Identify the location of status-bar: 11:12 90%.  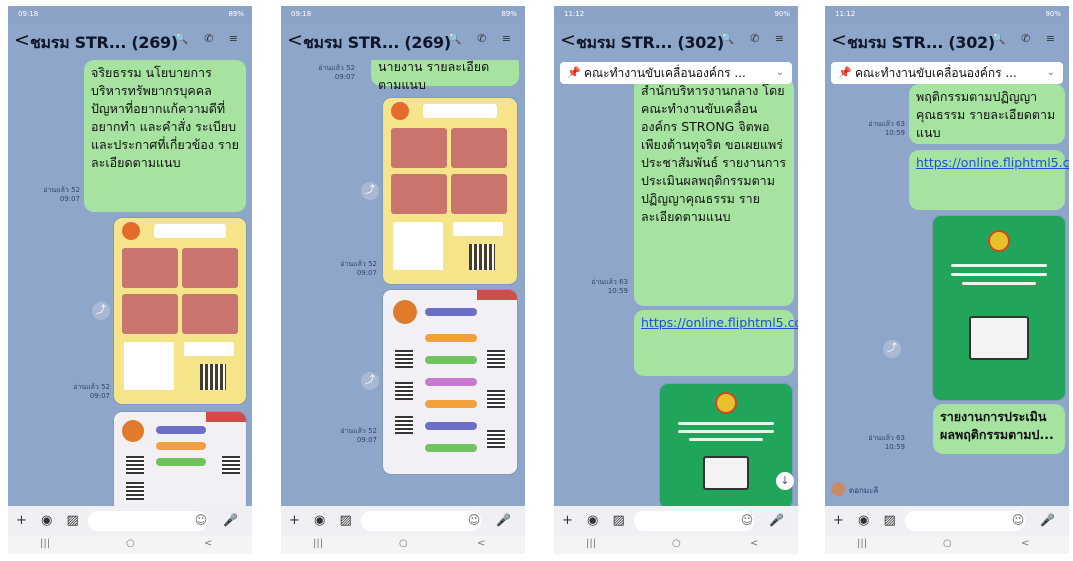
(947, 14).